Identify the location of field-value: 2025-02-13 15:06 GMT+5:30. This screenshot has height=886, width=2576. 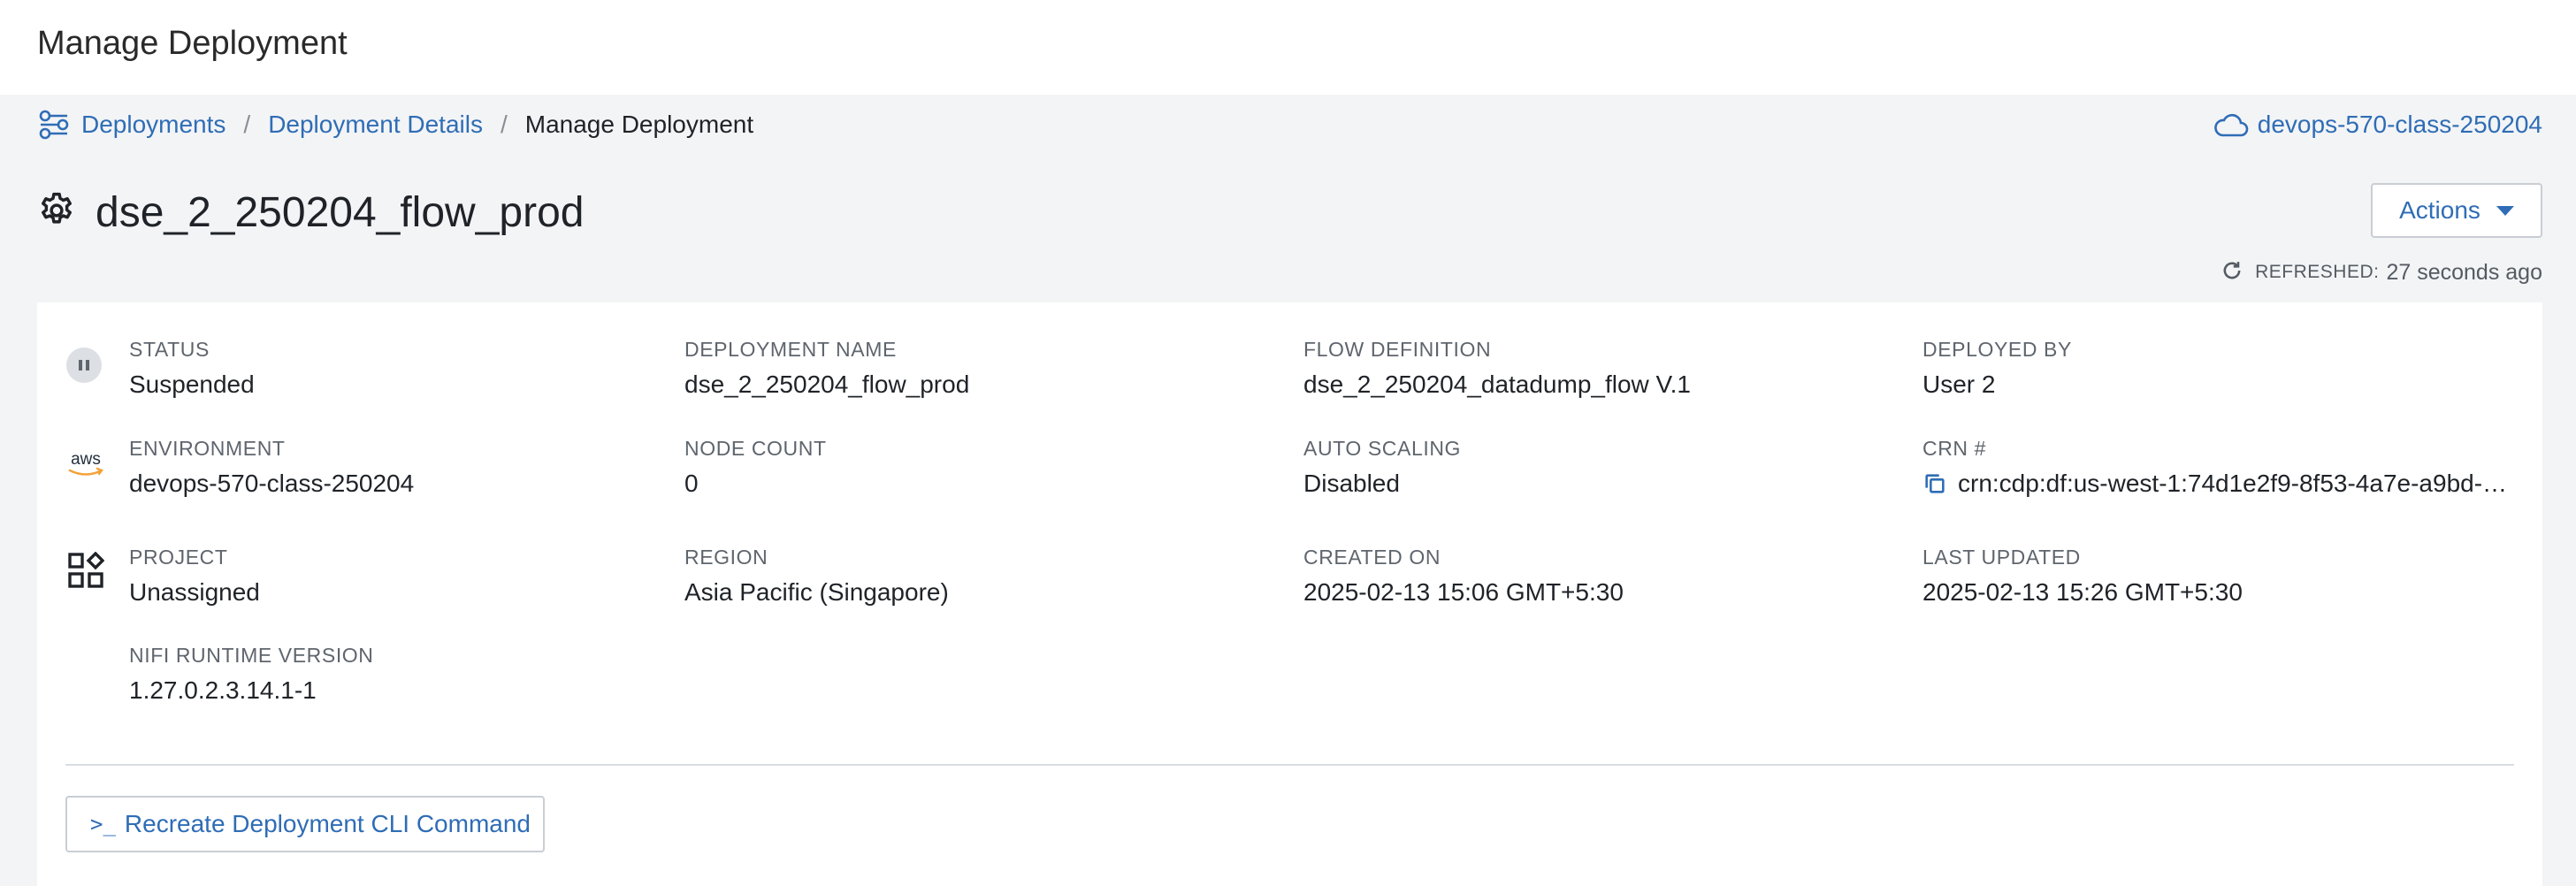
(1463, 592).